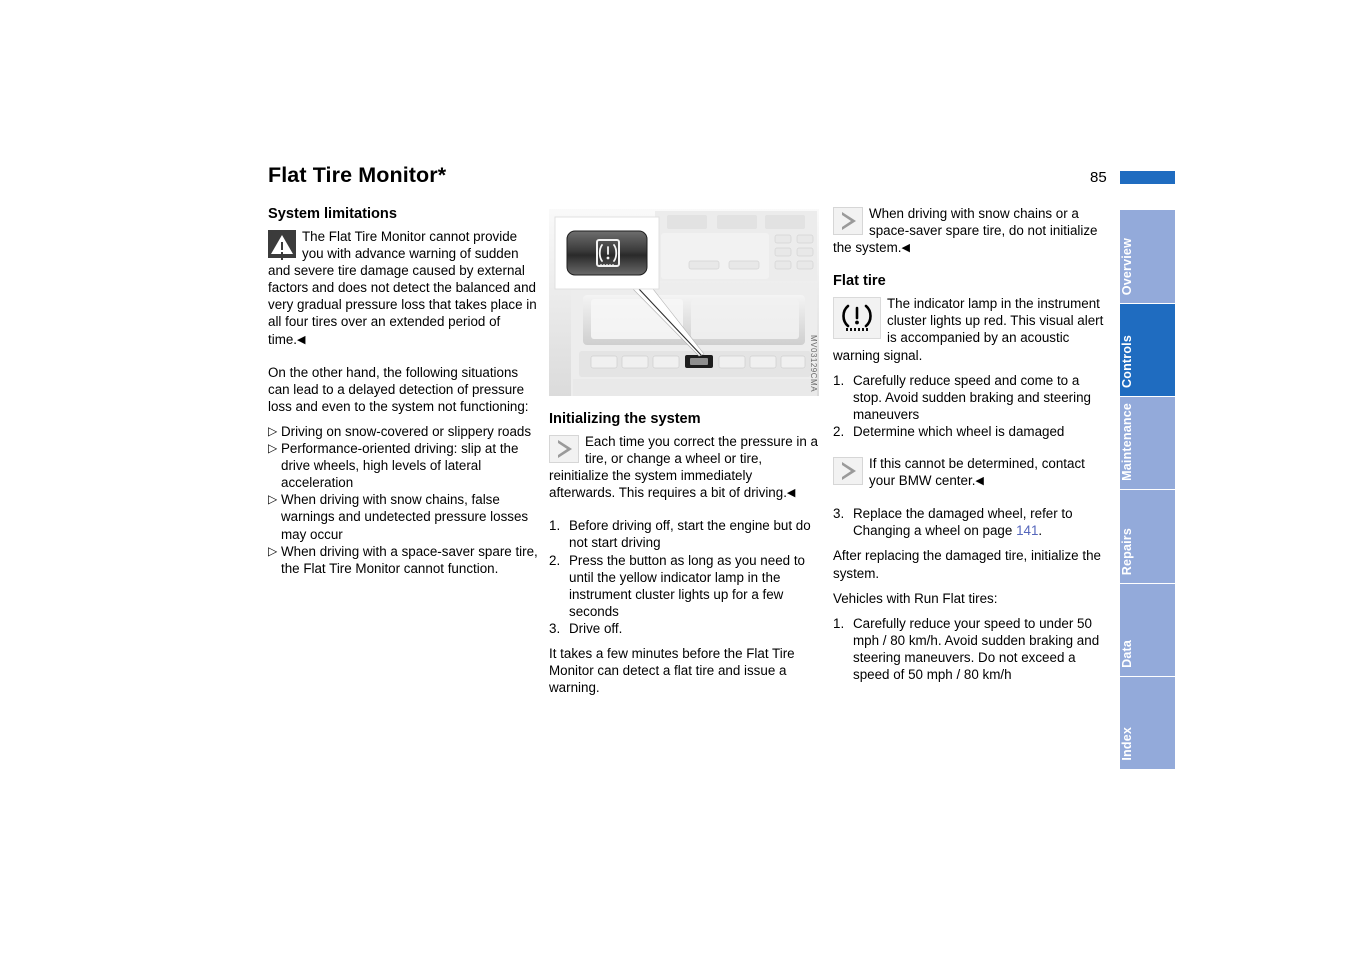  I want to click on console-photo: MV03129CMA, so click(684, 302).